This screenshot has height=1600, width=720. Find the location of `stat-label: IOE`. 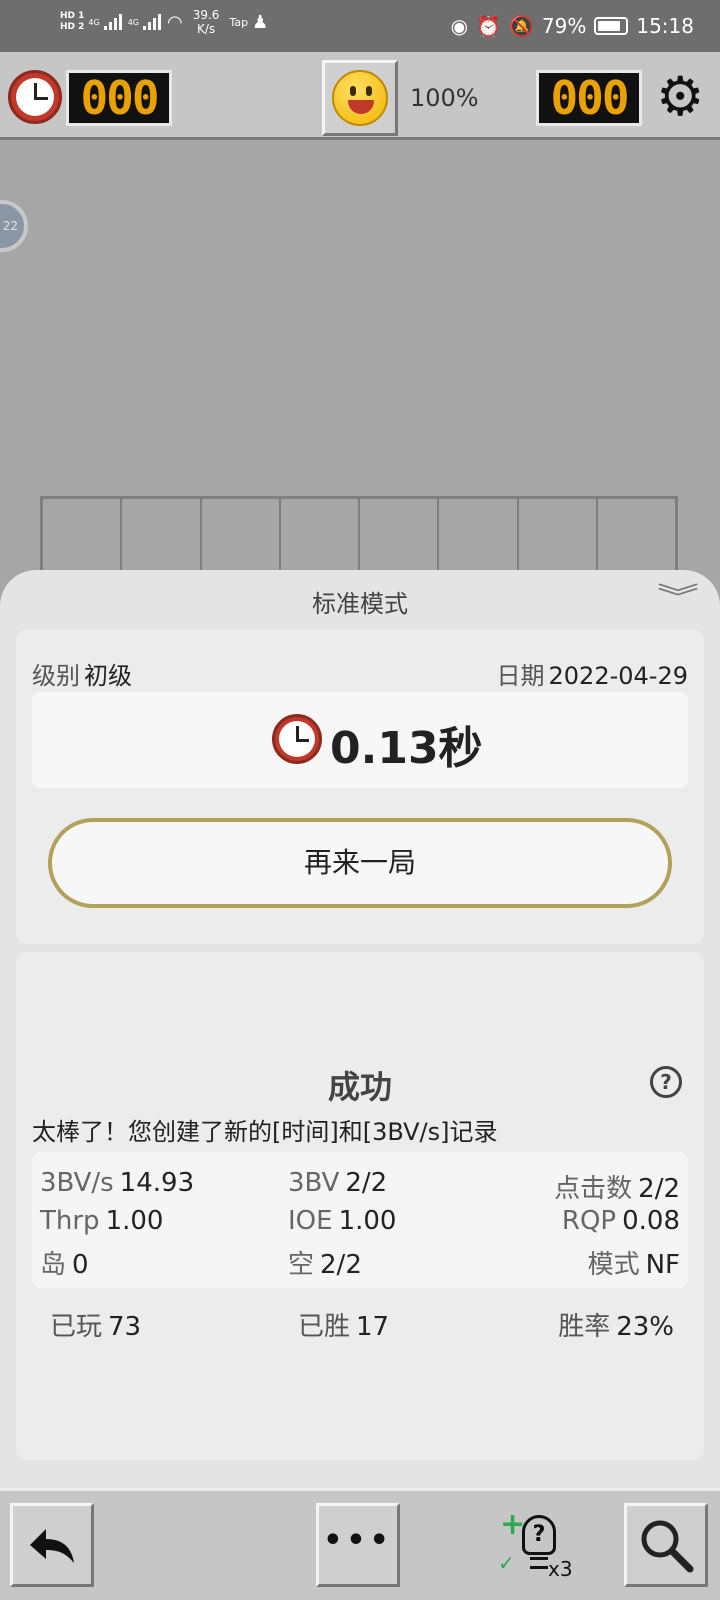

stat-label: IOE is located at coordinates (310, 1221).